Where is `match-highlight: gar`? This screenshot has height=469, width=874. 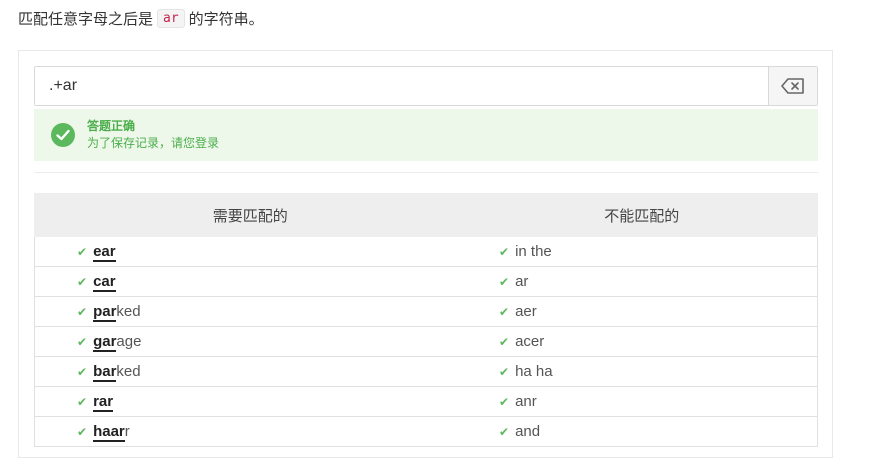 match-highlight: gar is located at coordinates (105, 342).